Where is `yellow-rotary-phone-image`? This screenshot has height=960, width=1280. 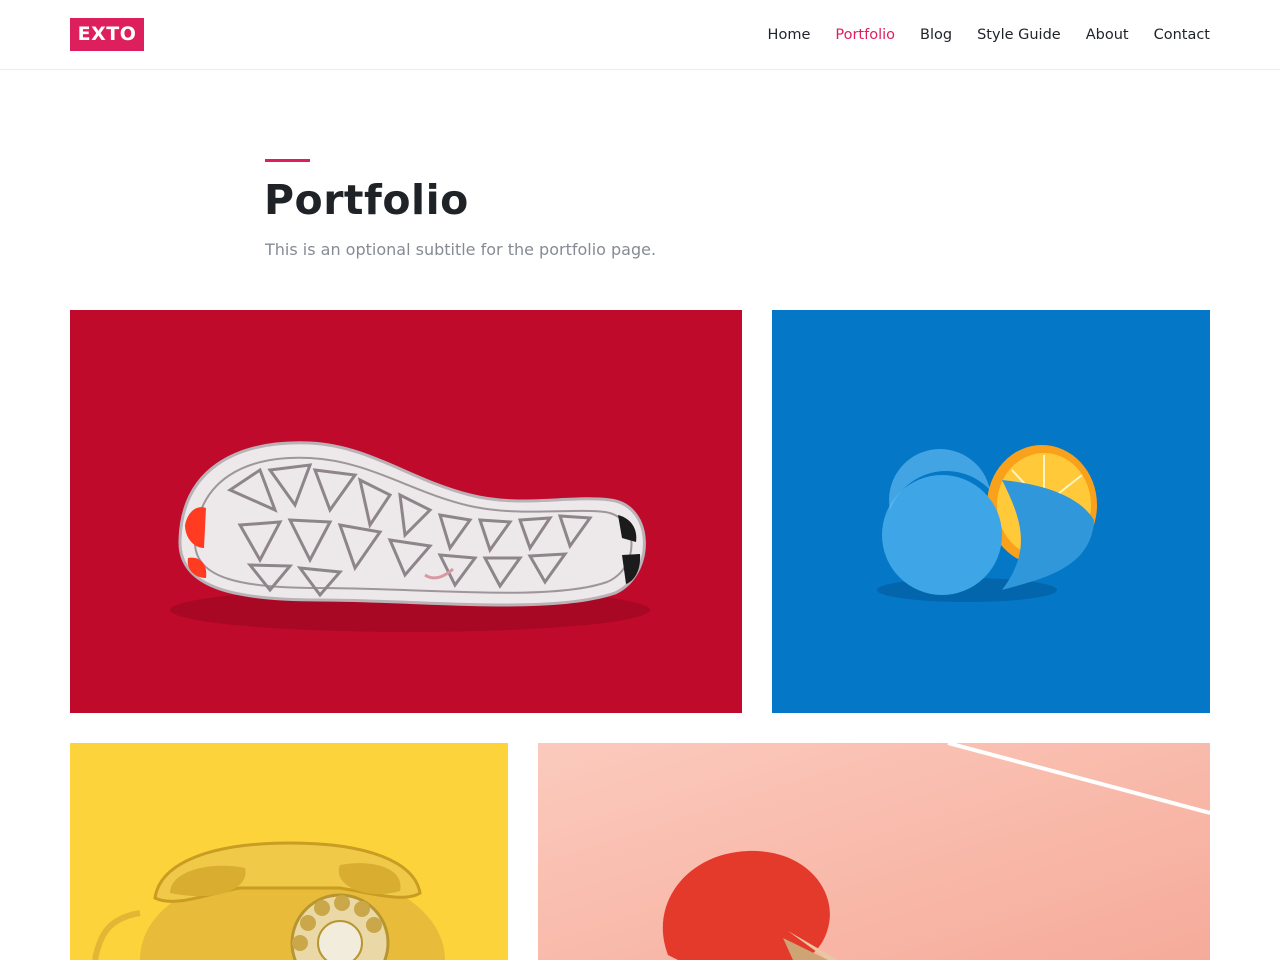 yellow-rotary-phone-image is located at coordinates (289, 851).